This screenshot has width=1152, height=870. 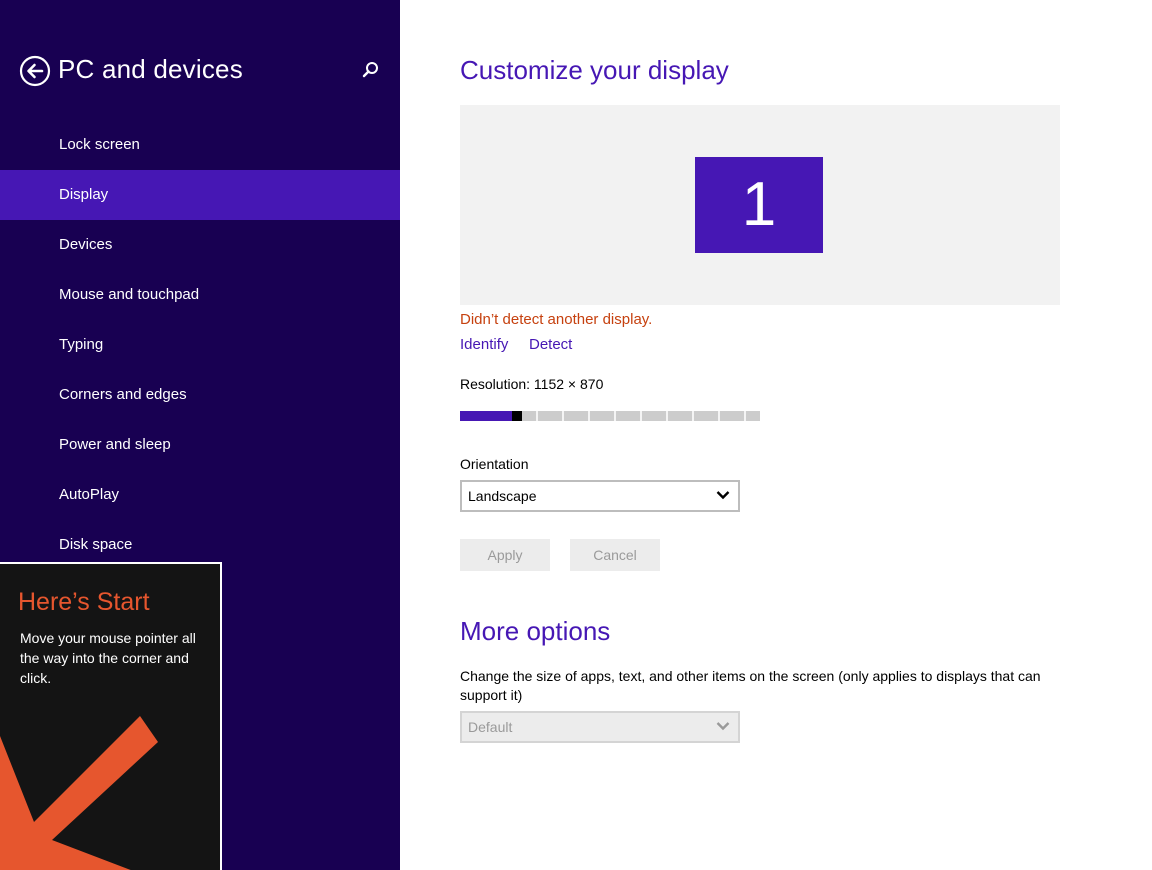 I want to click on arrow-down-left-icon, so click(x=79, y=793).